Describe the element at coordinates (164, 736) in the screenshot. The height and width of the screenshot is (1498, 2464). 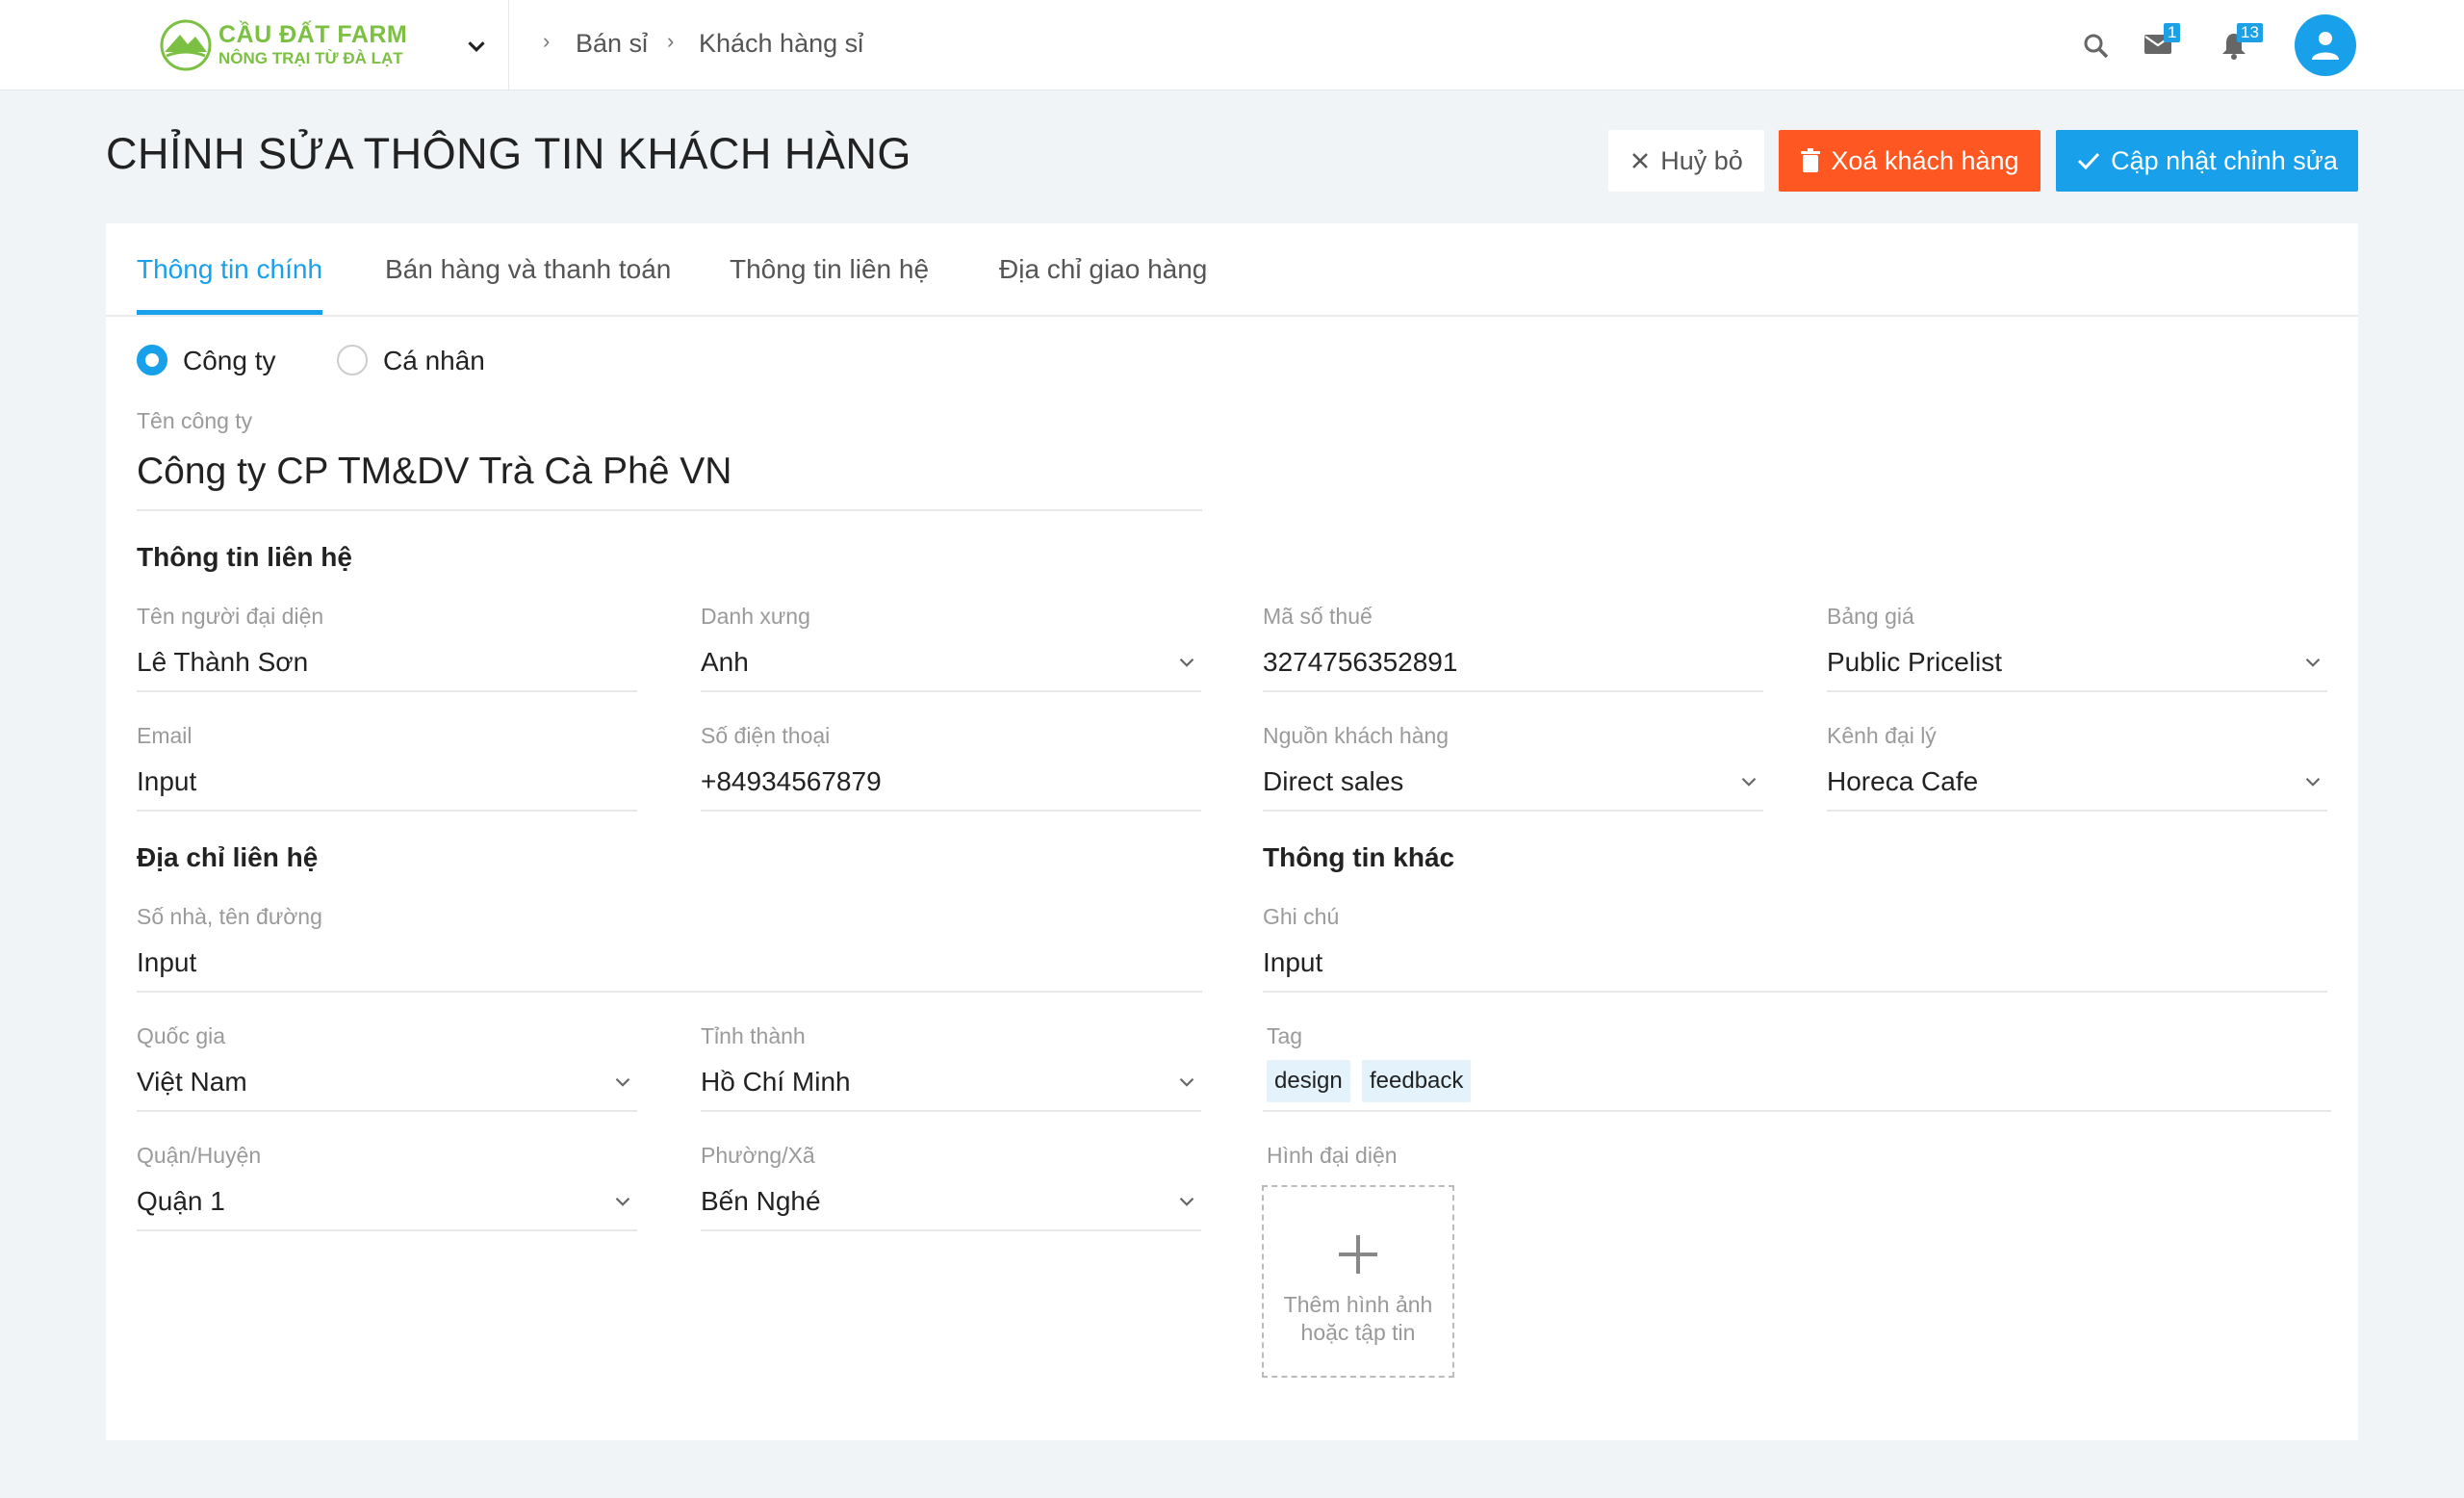
I see `email-label: Email` at that location.